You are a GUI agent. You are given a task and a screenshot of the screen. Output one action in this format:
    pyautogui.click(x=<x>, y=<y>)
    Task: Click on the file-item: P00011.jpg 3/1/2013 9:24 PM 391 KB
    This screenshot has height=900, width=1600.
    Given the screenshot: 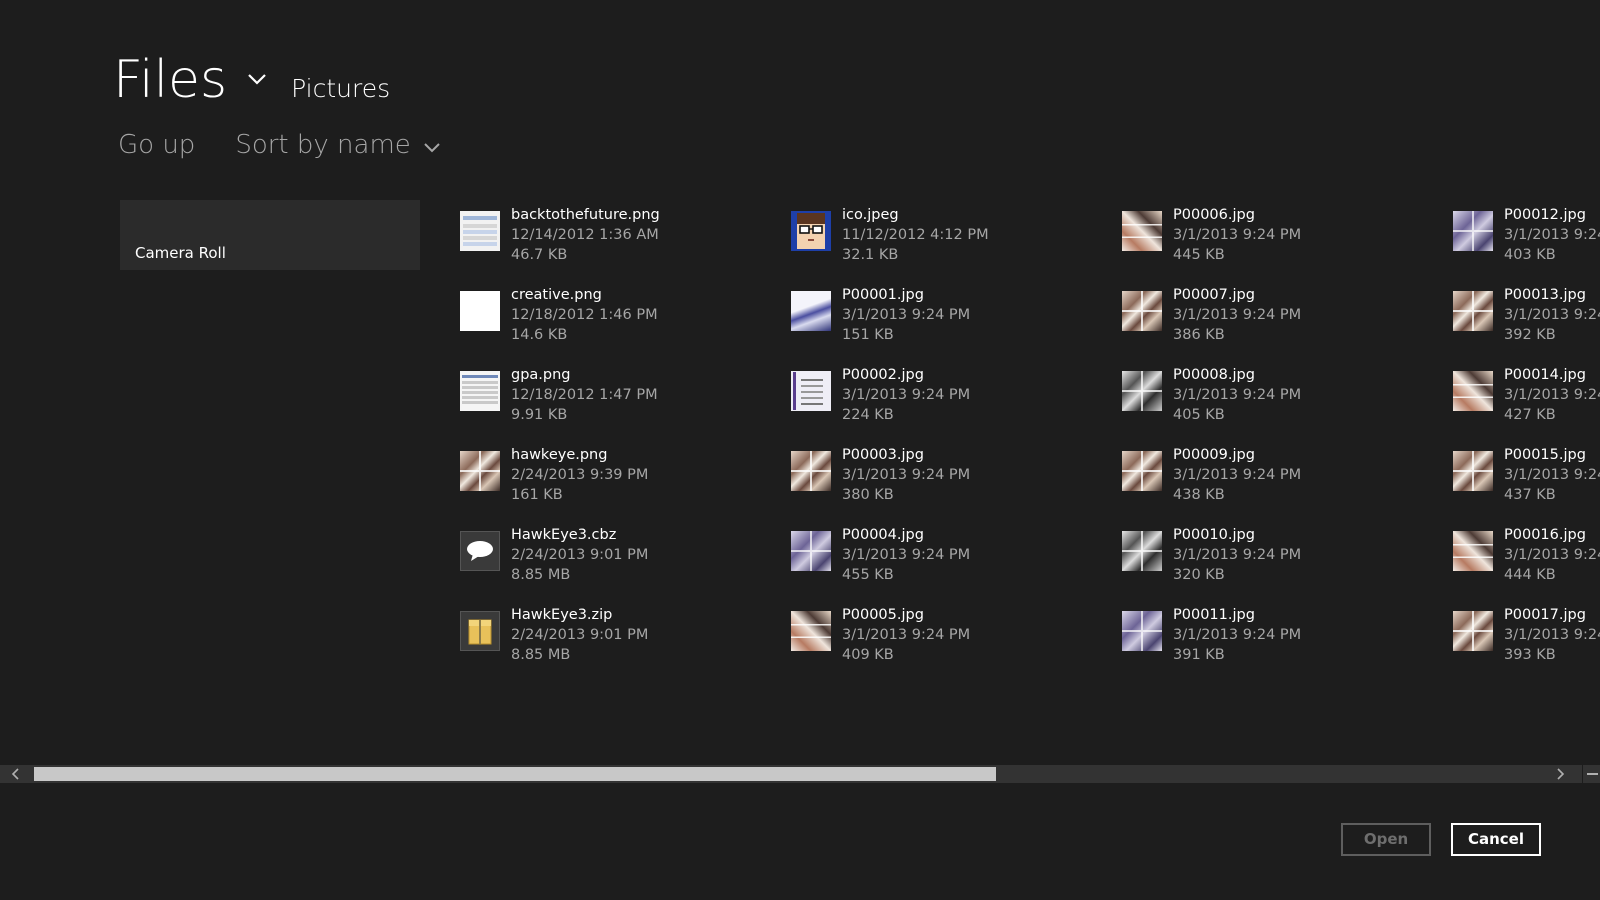 What is the action you would take?
    pyautogui.click(x=1282, y=635)
    